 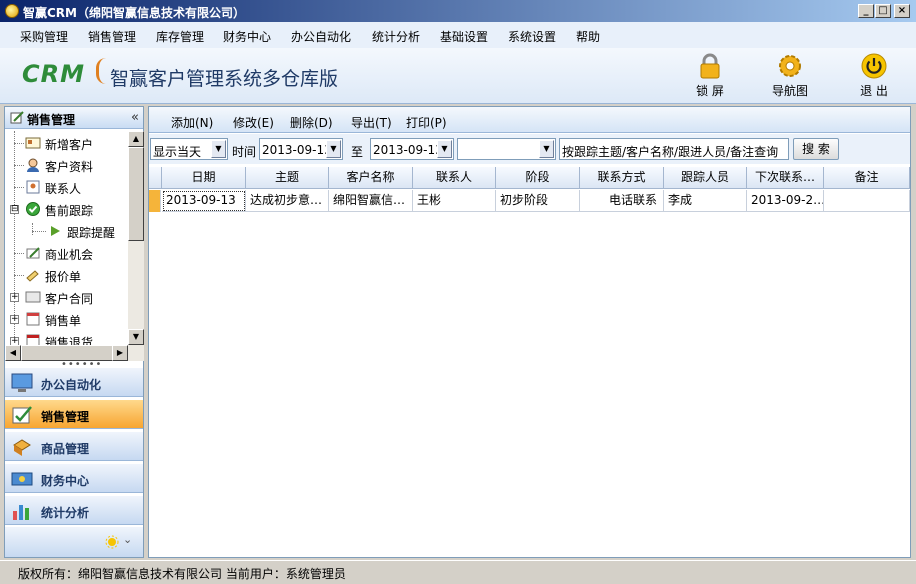 I want to click on print-button: 打印(P), so click(x=426, y=122).